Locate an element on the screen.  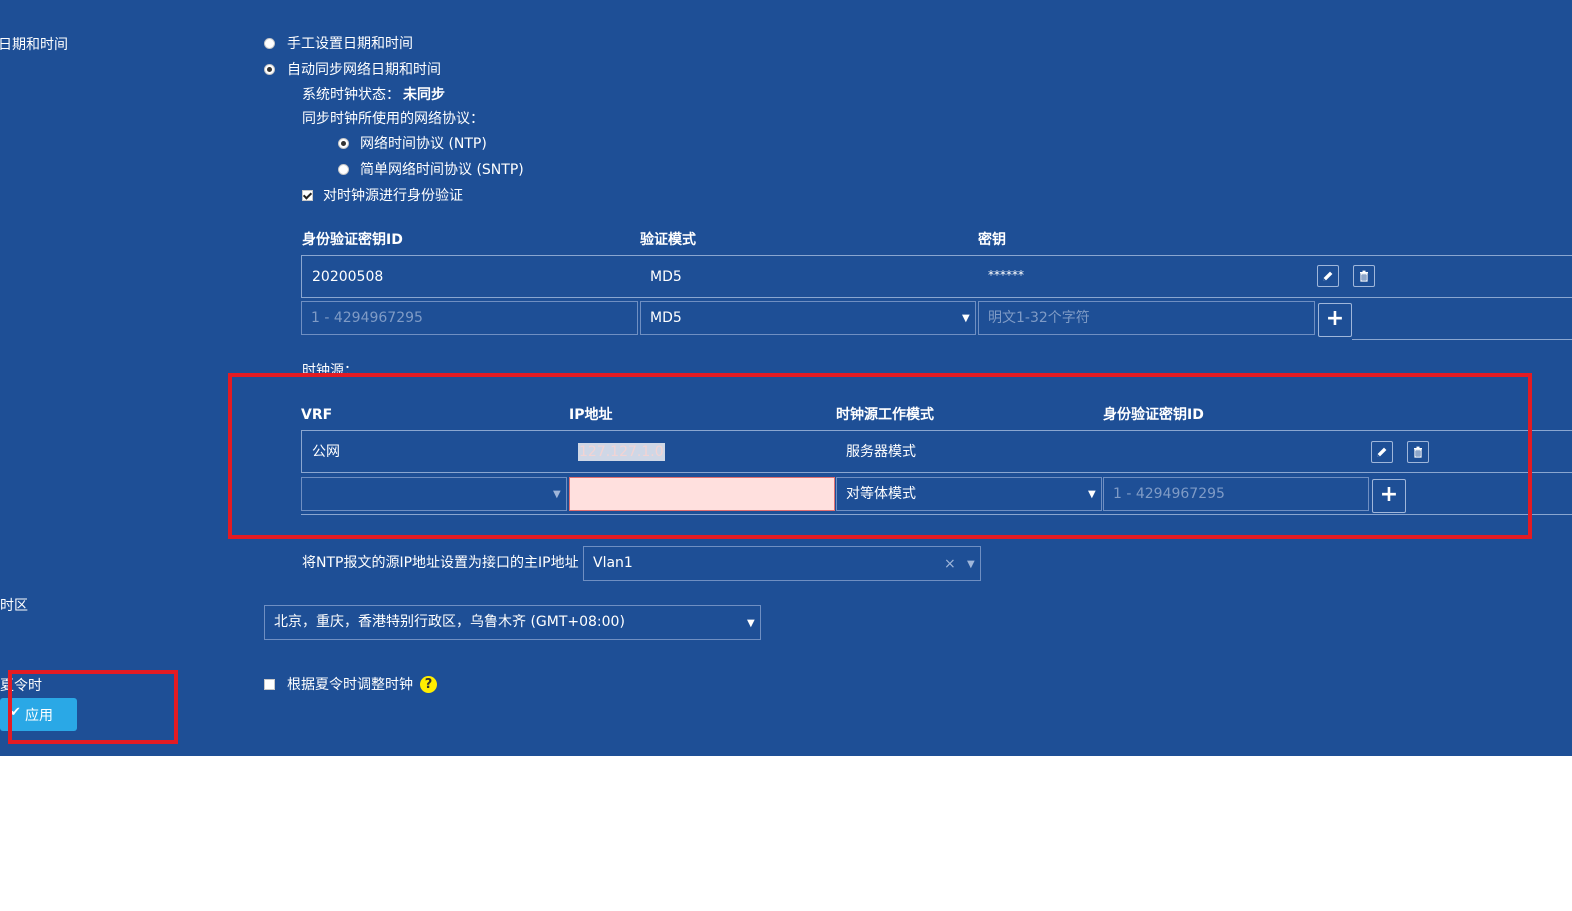
manual-option-label: 手工设置日期和时间 is located at coordinates (350, 44).